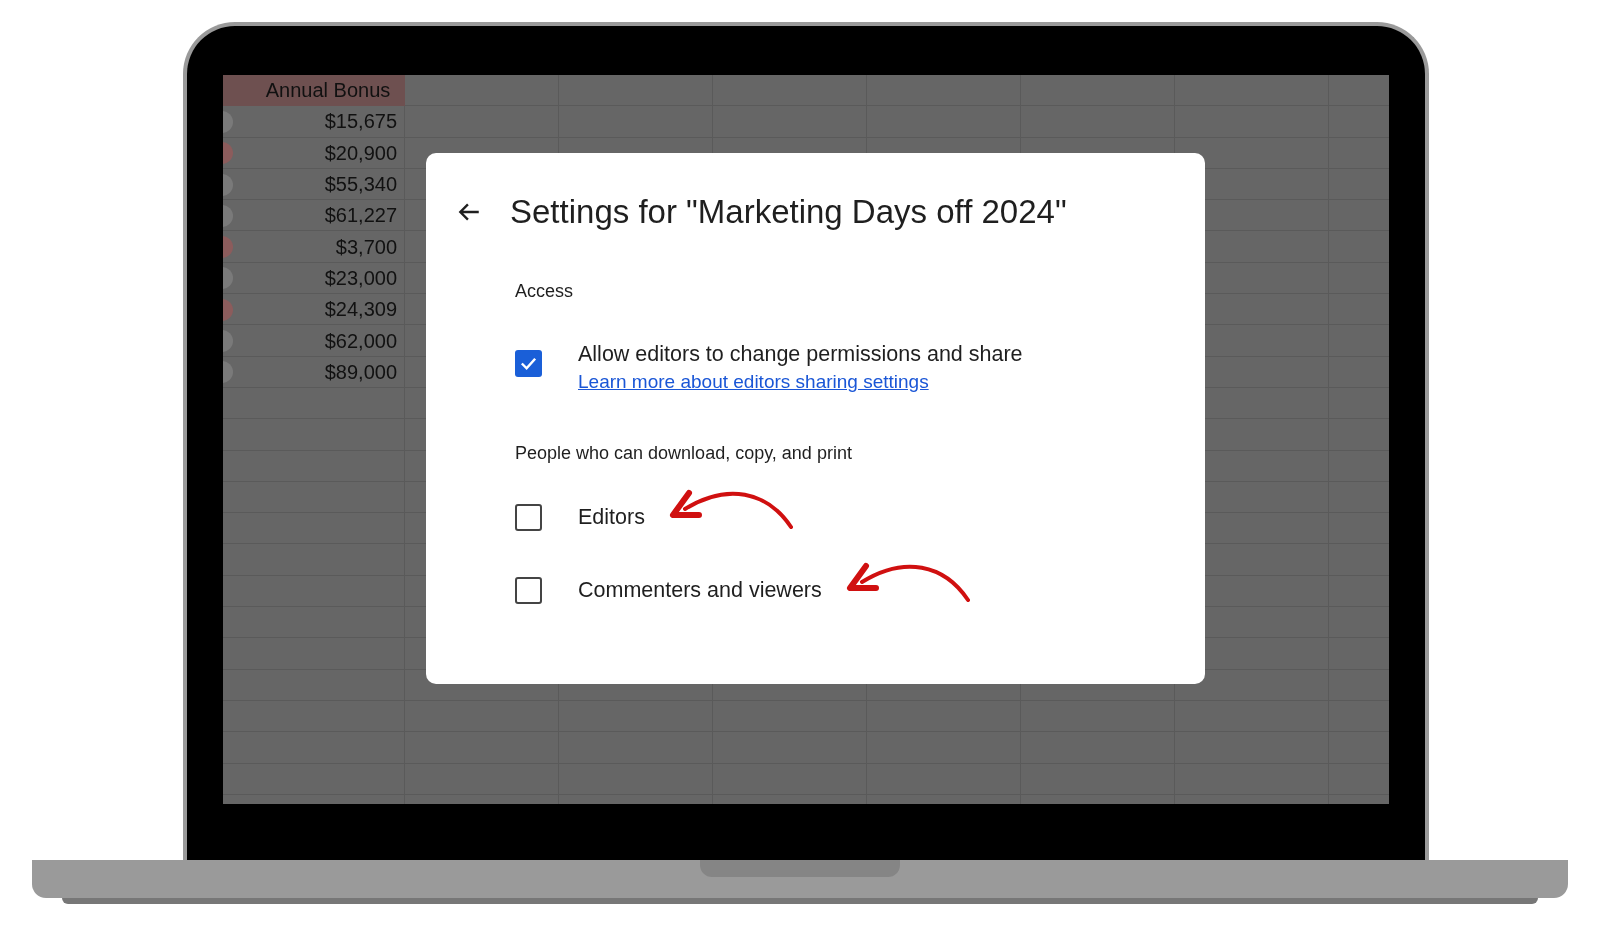 The width and height of the screenshot is (1600, 933). What do you see at coordinates (544, 291) in the screenshot?
I see `section-heading: Access` at bounding box center [544, 291].